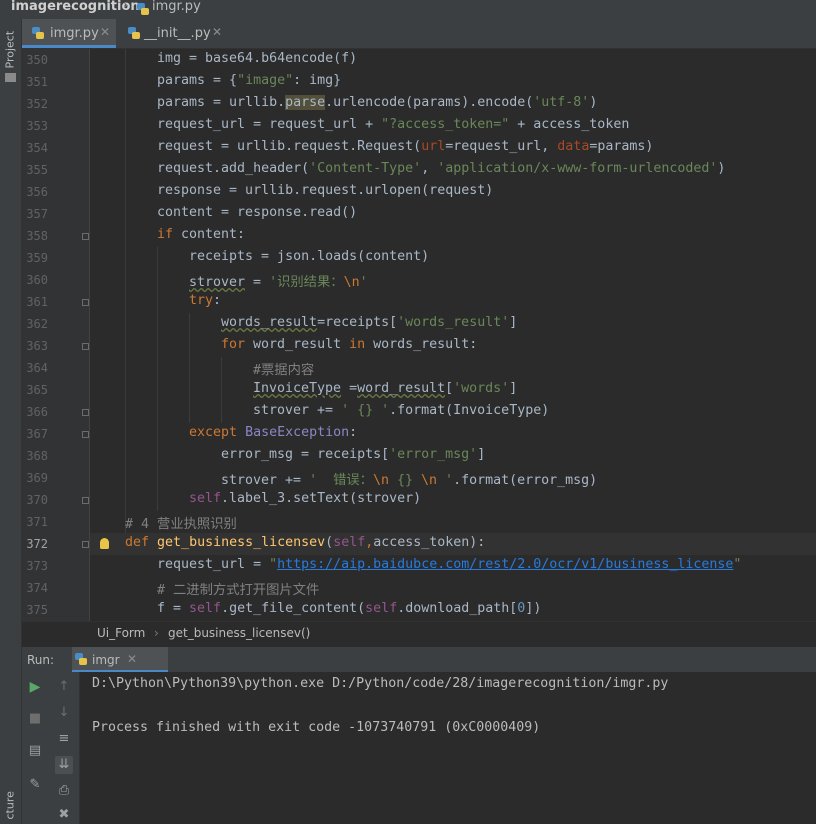 Image resolution: width=816 pixels, height=824 pixels. Describe the element at coordinates (305, 498) in the screenshot. I see `code-line: self.label_3.setText(strover)` at that location.